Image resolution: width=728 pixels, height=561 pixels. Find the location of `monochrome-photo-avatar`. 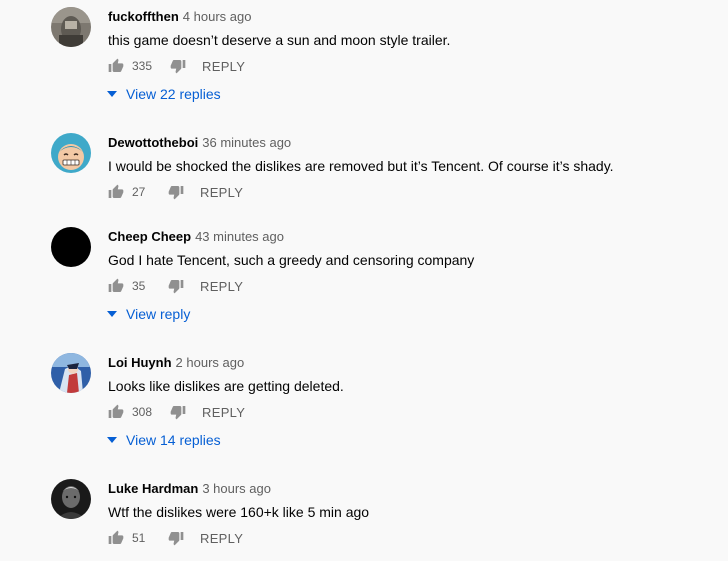

monochrome-photo-avatar is located at coordinates (71, 27).